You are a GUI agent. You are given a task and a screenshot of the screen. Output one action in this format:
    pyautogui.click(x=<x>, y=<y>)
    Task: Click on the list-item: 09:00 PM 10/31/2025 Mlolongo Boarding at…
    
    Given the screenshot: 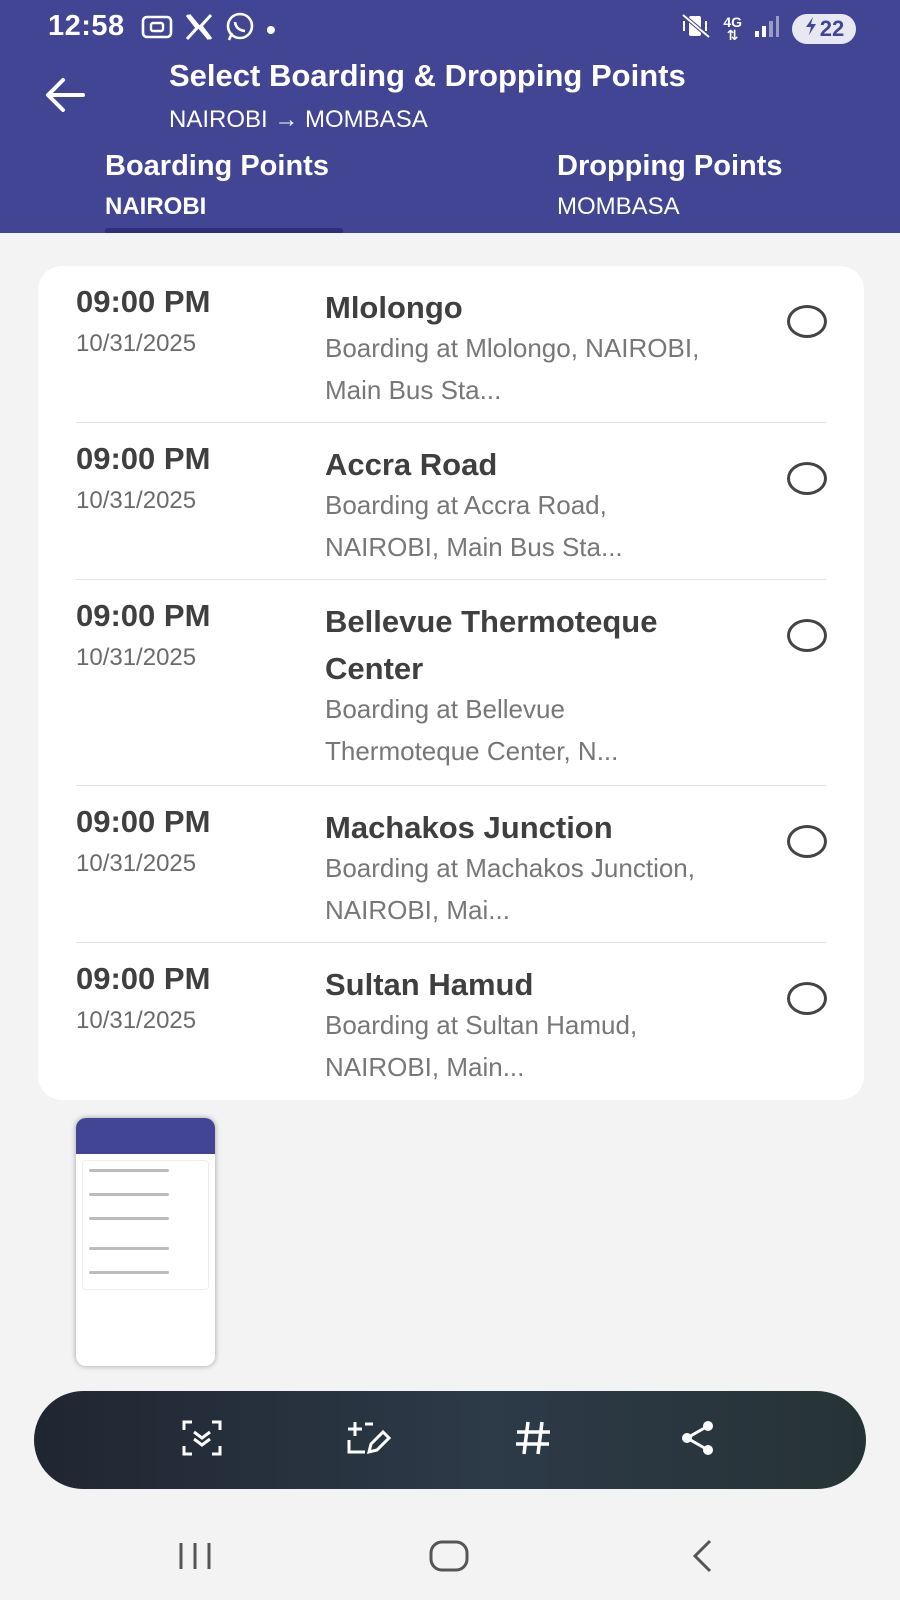 What is the action you would take?
    pyautogui.click(x=452, y=344)
    